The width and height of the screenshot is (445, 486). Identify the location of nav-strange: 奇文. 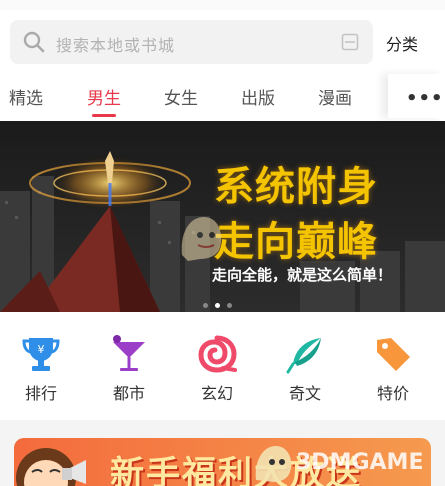
(305, 368).